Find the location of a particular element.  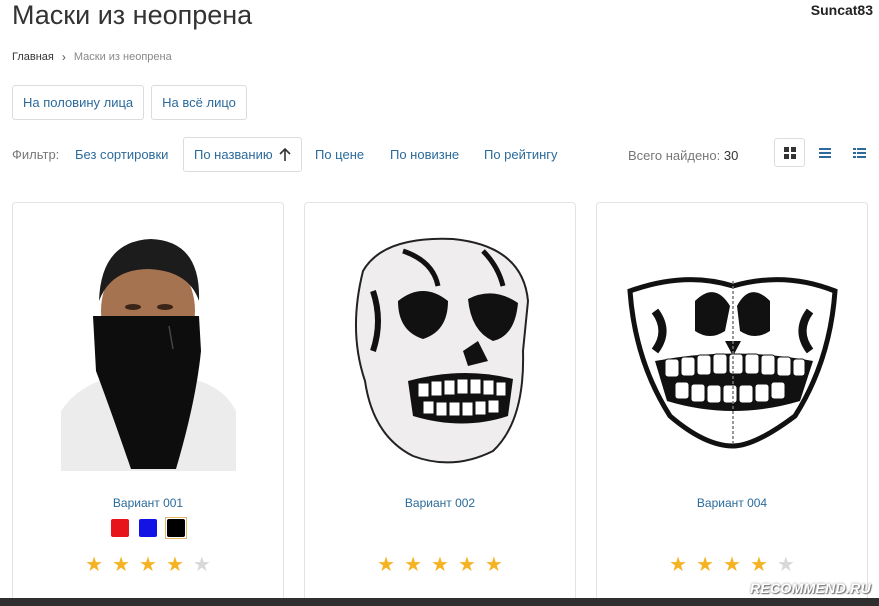

detailed-list-view-icon is located at coordinates (859, 152).